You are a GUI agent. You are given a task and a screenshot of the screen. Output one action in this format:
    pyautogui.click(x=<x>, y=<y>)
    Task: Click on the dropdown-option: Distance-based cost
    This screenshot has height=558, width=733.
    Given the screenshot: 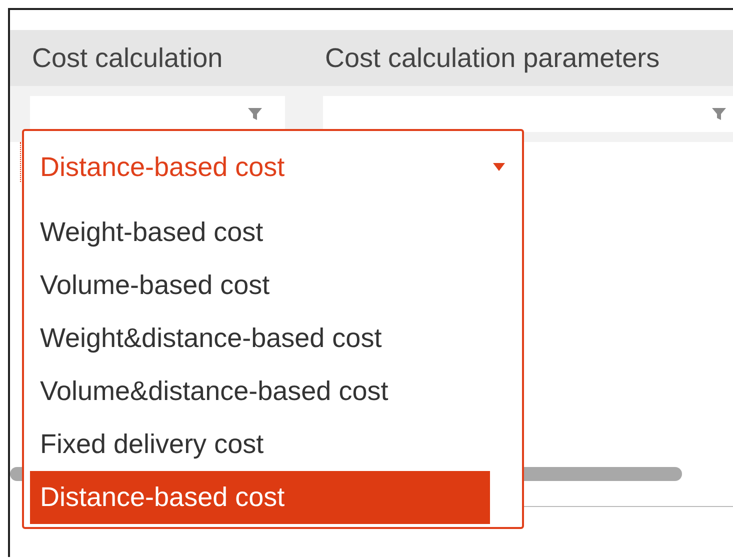 What is the action you would take?
    pyautogui.click(x=260, y=497)
    